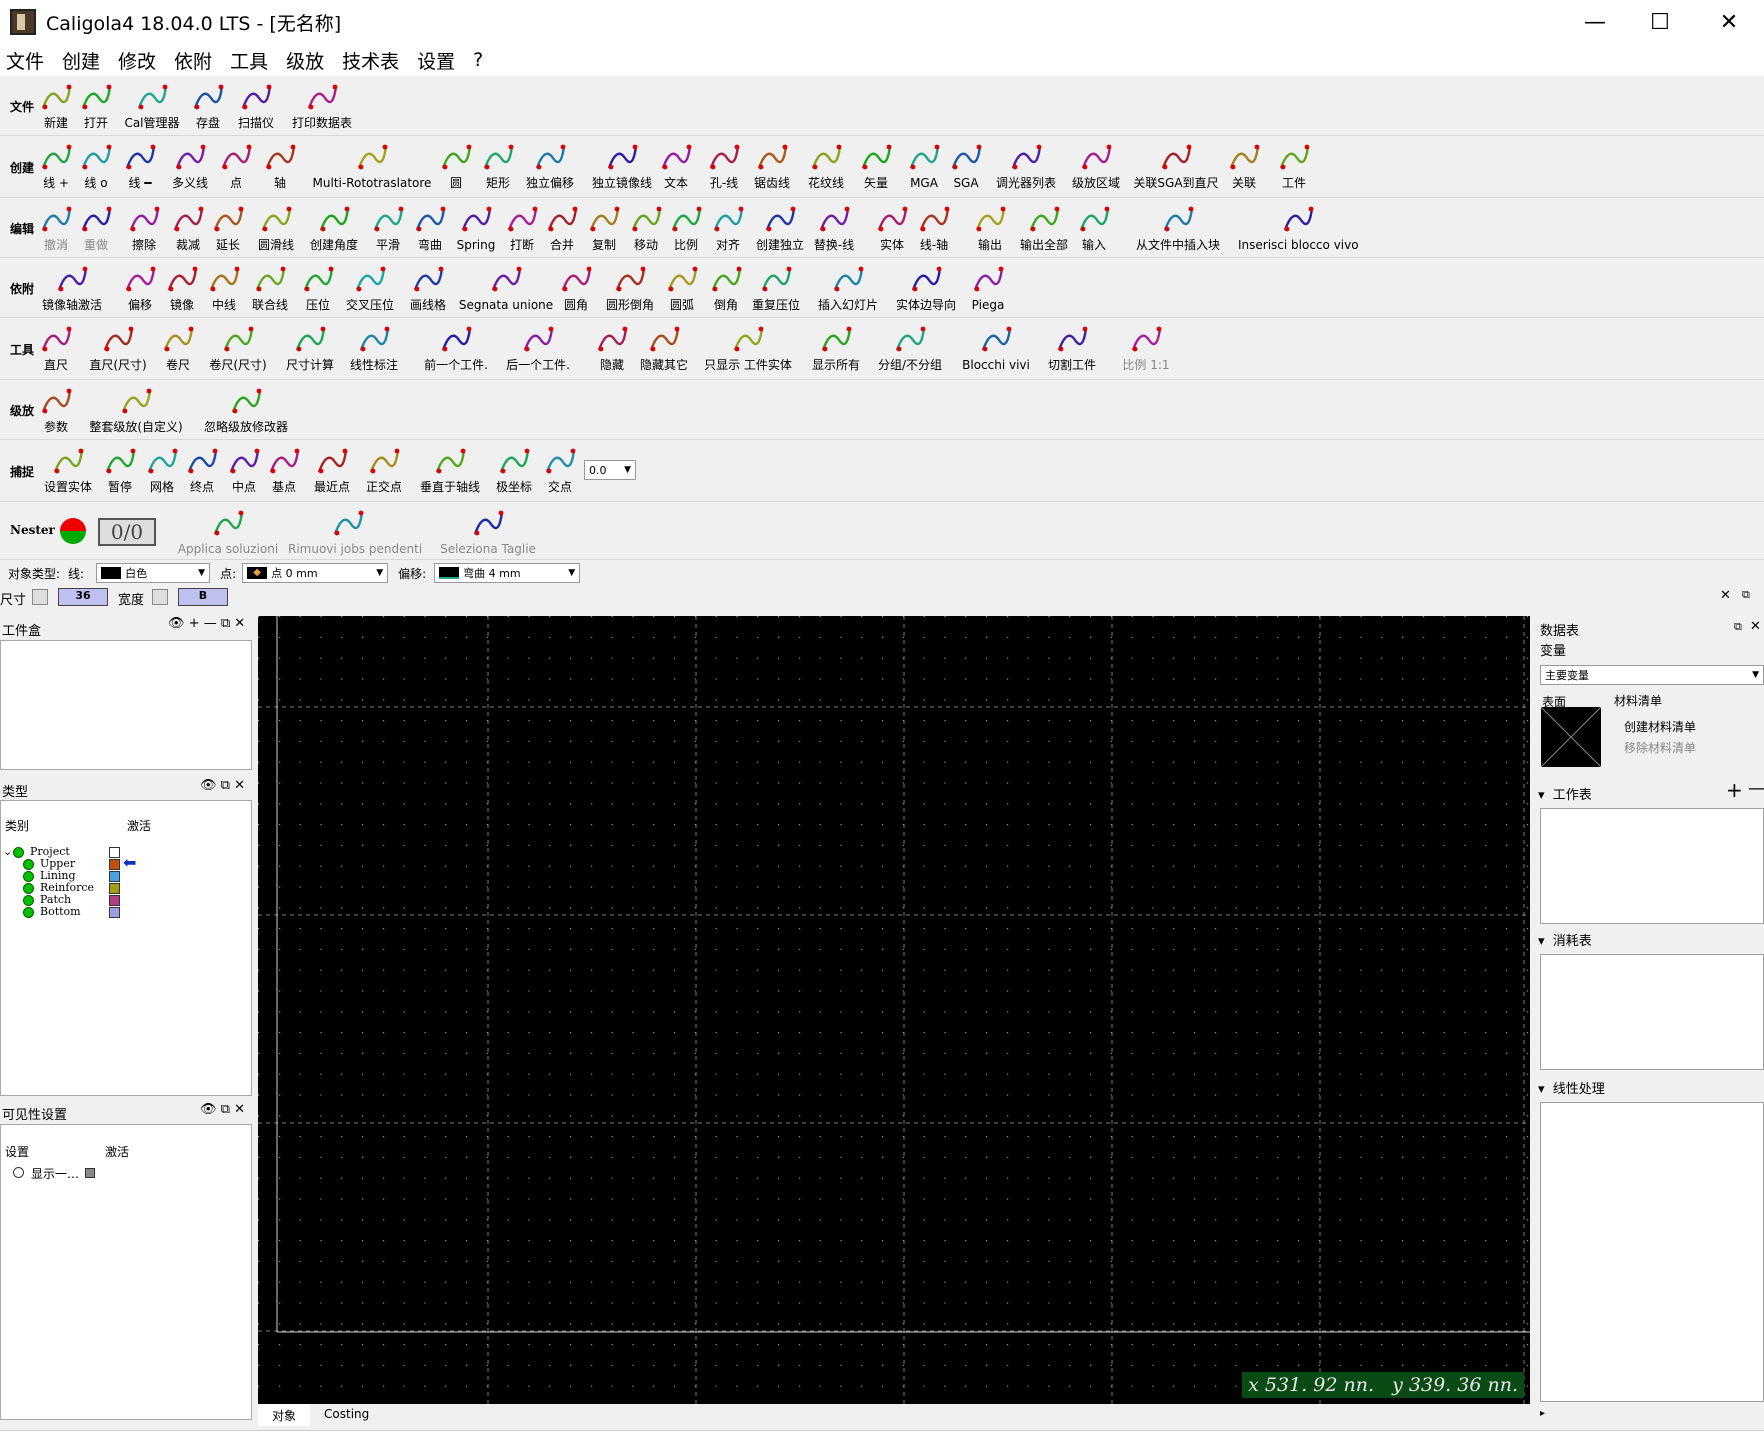 The width and height of the screenshot is (1764, 1452). I want to click on chevron-down-icon: ⌄, so click(7, 851).